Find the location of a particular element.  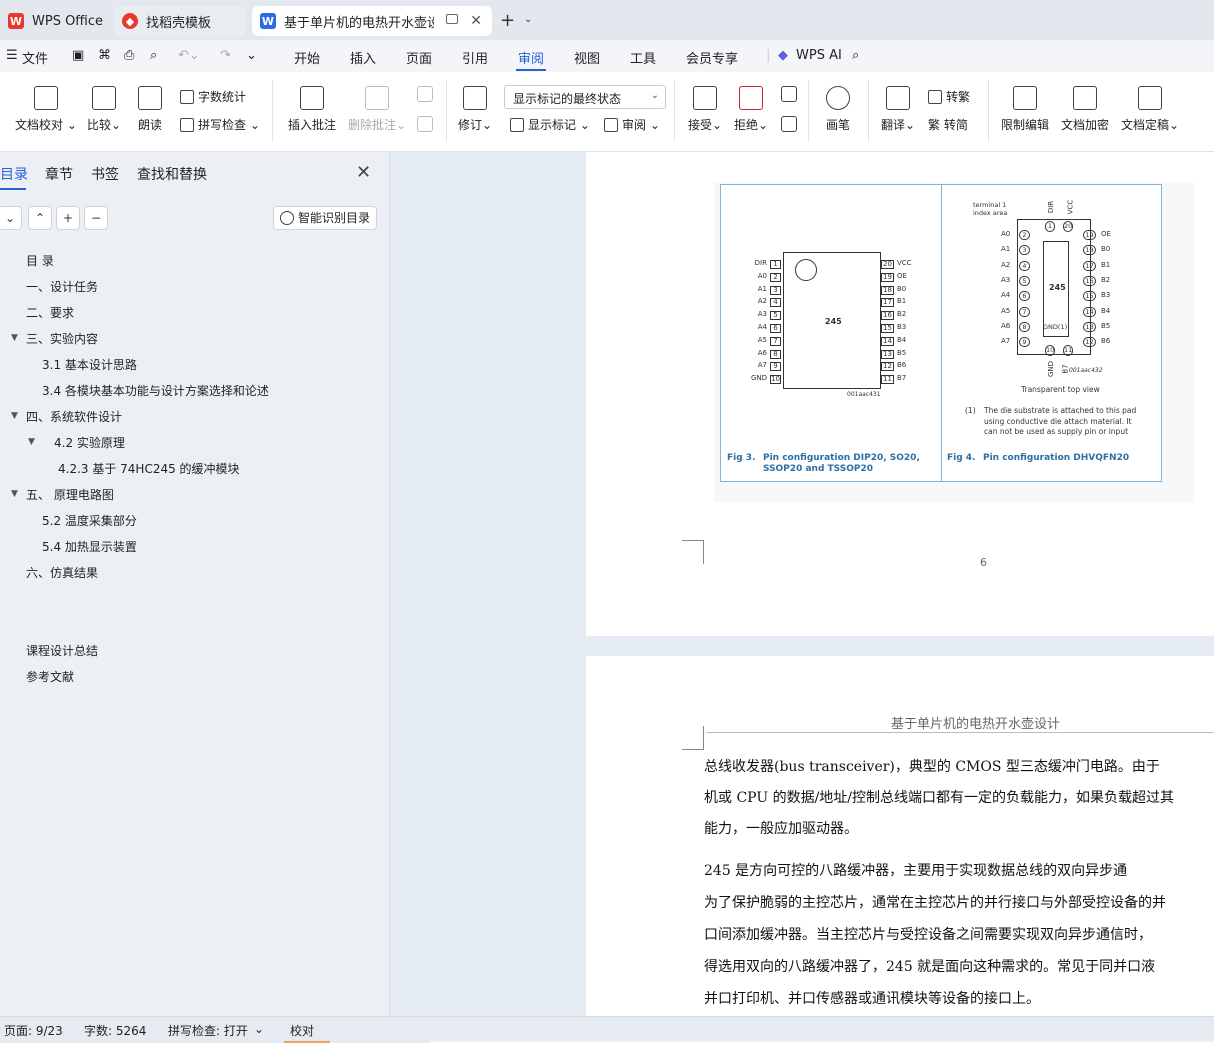

show-markup-button: 显示标记 ⌄ is located at coordinates (550, 124).